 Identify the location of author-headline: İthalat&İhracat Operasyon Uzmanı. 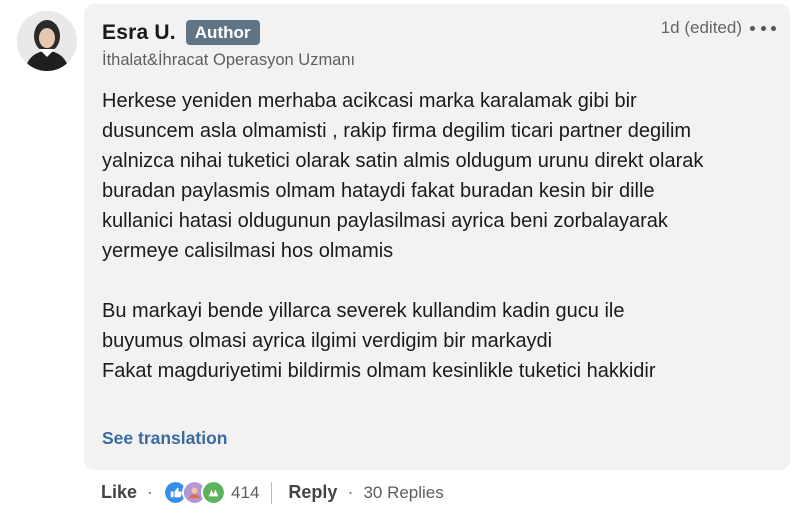
(229, 60).